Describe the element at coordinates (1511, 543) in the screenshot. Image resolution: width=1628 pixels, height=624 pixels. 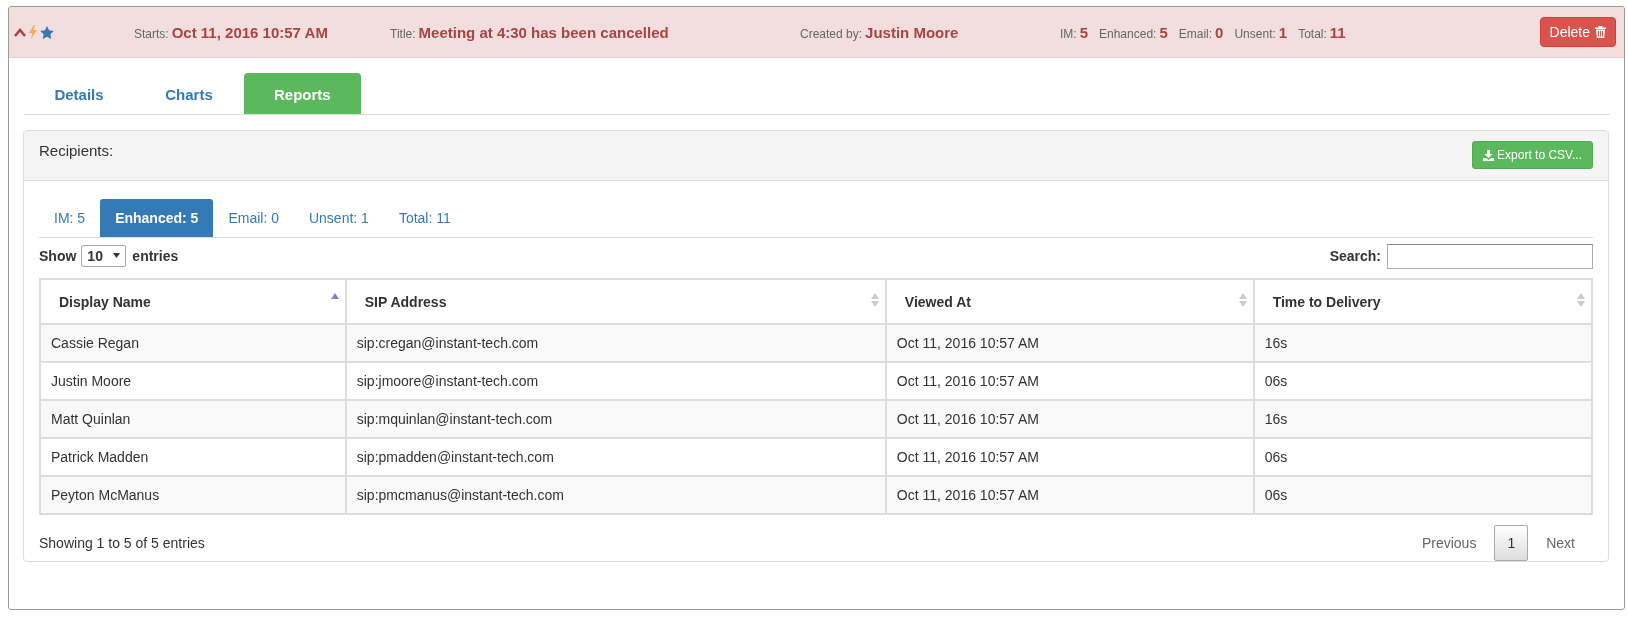
I see `page-number-button: 1` at that location.